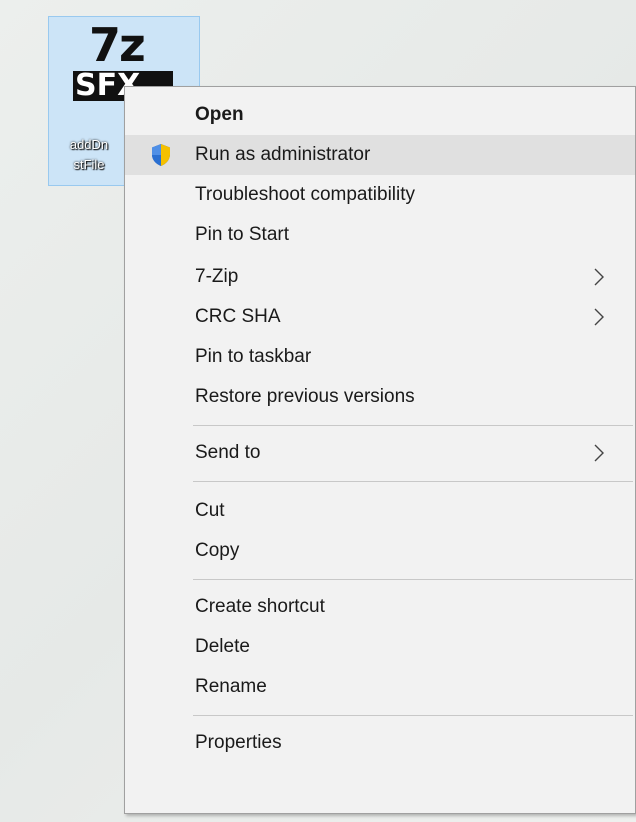  Describe the element at coordinates (380, 453) in the screenshot. I see `menu-item-send-to: Send to` at that location.